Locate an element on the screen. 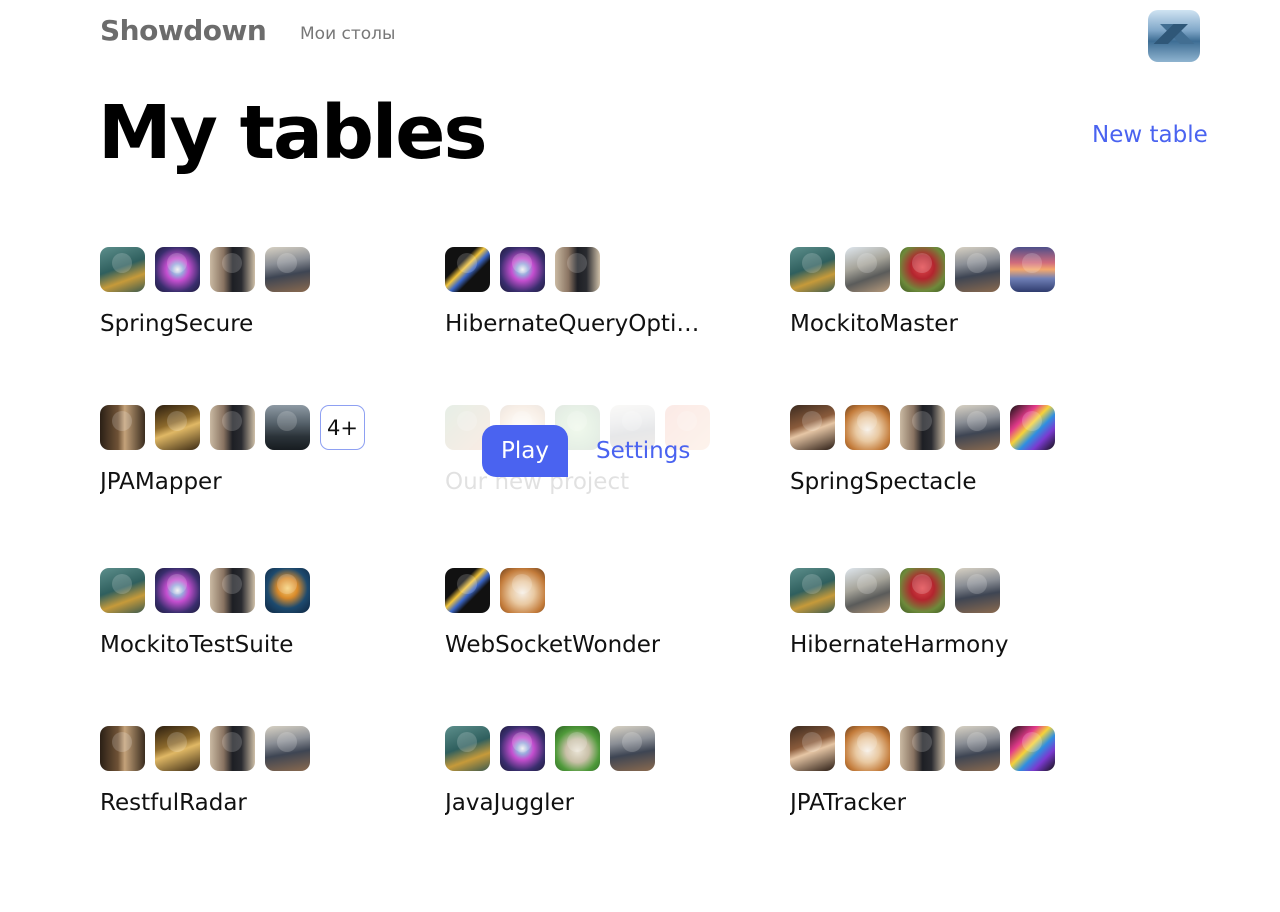  brand-logo: Showdown is located at coordinates (183, 30).